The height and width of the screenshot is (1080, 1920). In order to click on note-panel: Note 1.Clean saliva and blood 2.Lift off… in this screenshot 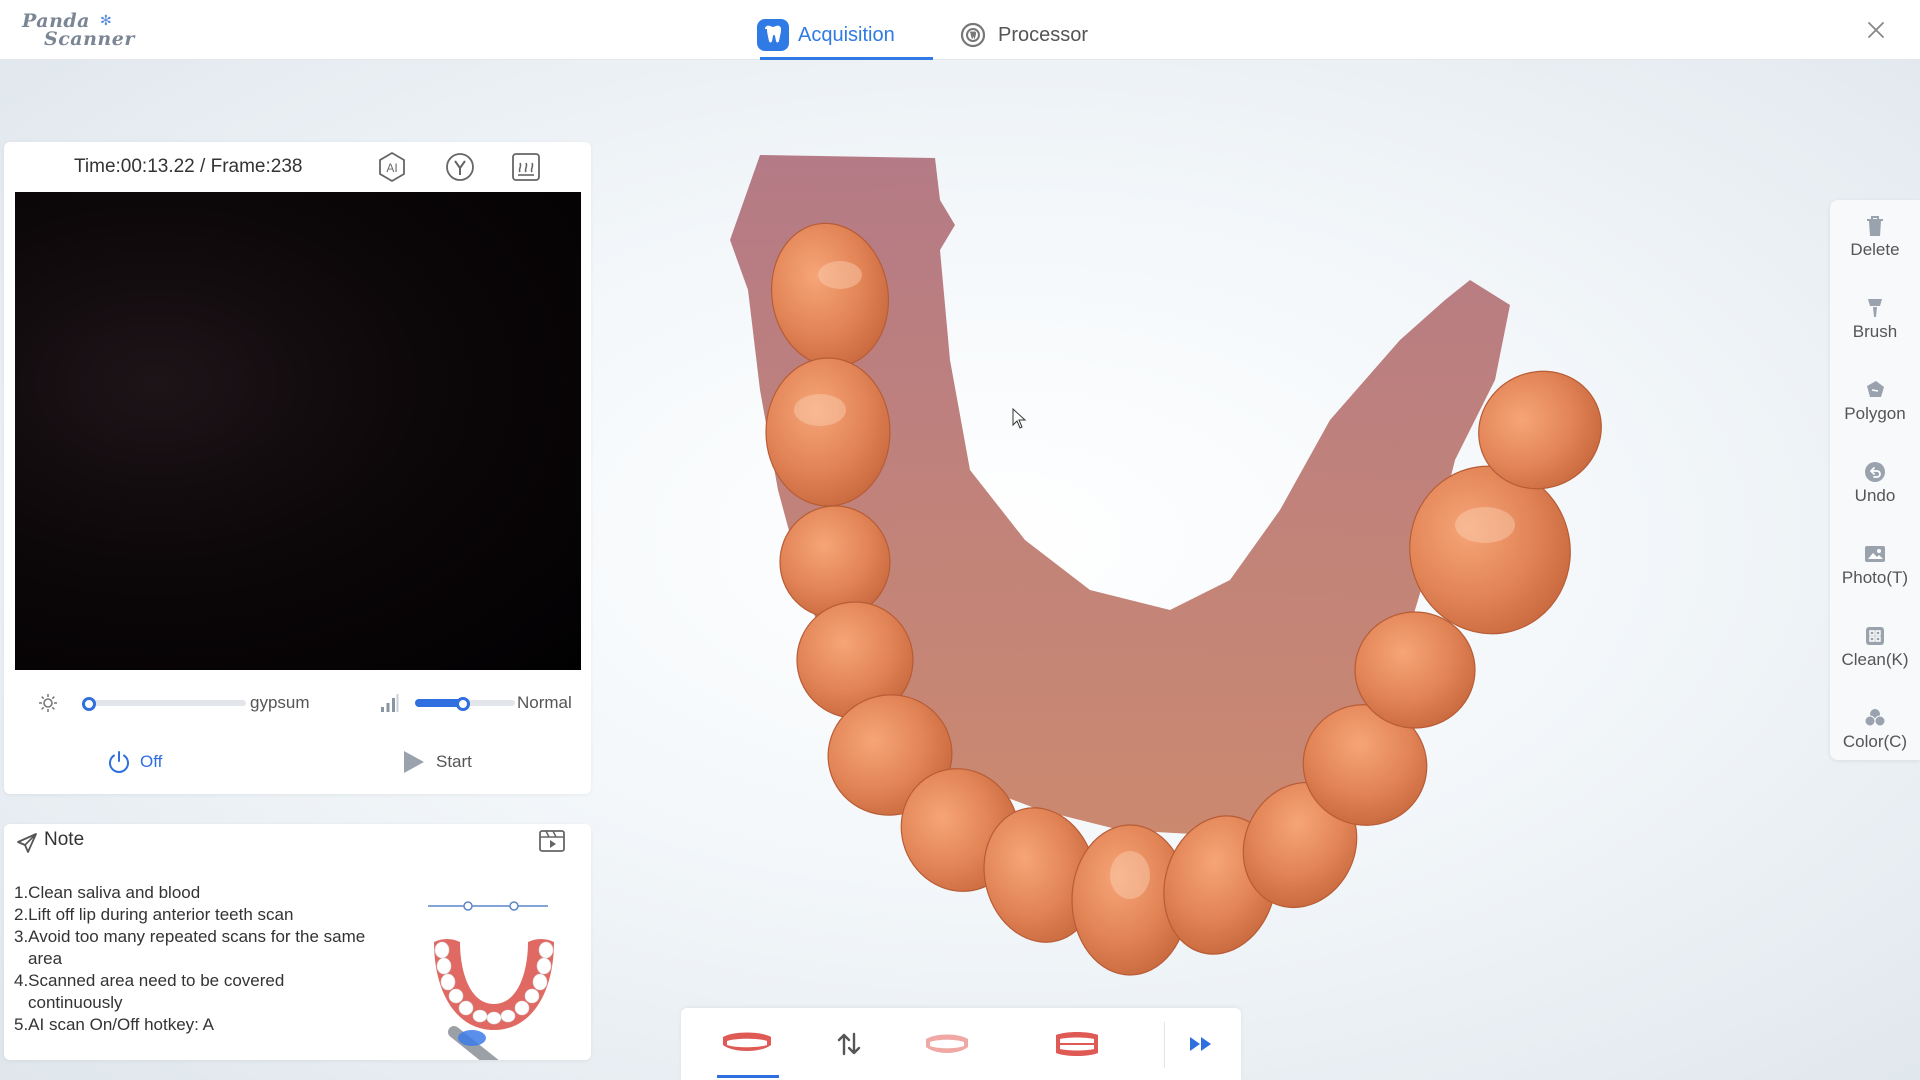, I will do `click(297, 942)`.